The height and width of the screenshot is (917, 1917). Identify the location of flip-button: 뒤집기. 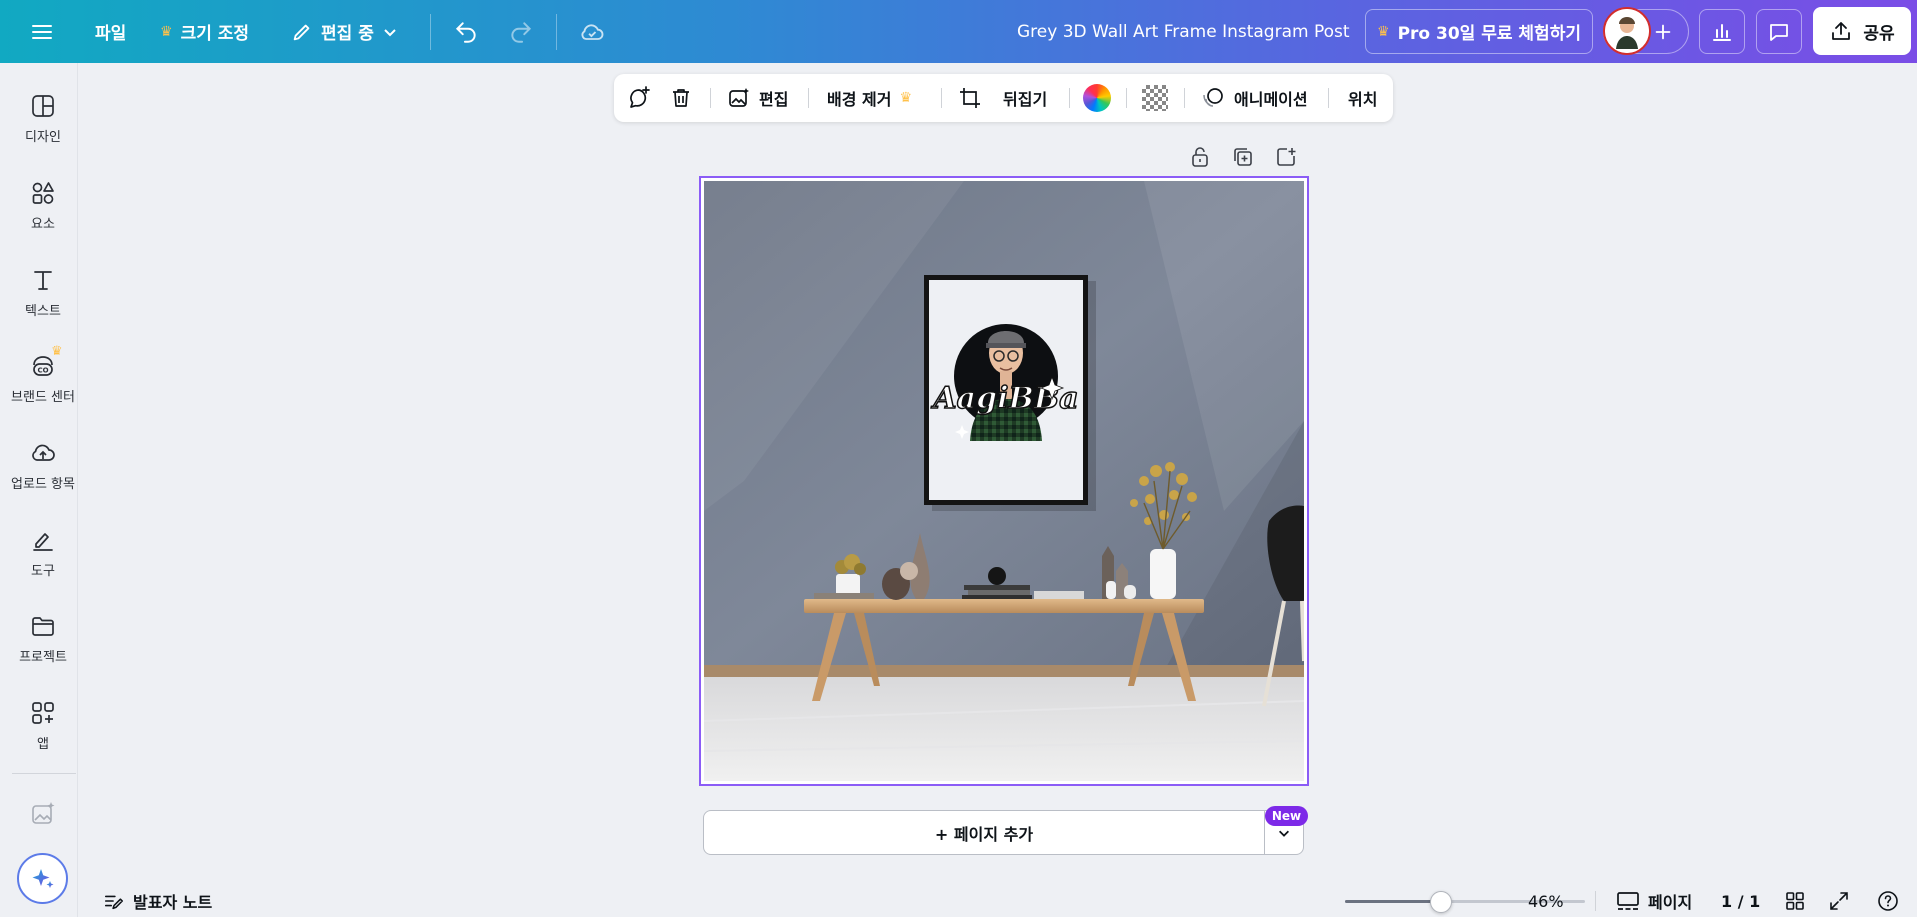
(1025, 98).